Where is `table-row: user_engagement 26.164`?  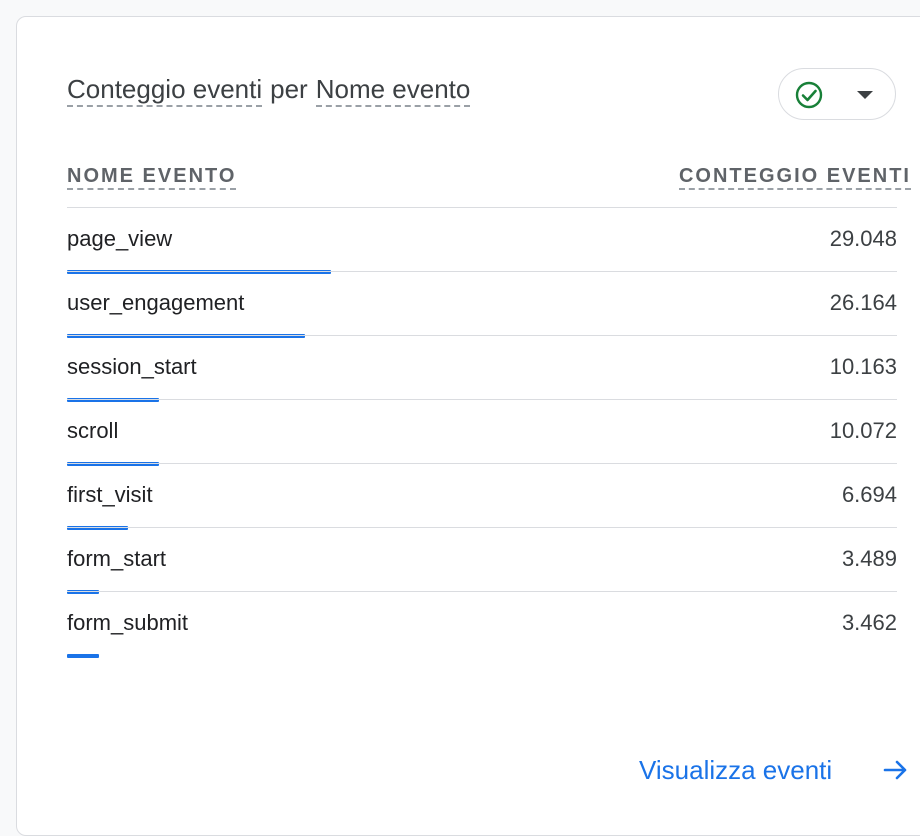 table-row: user_engagement 26.164 is located at coordinates (482, 304).